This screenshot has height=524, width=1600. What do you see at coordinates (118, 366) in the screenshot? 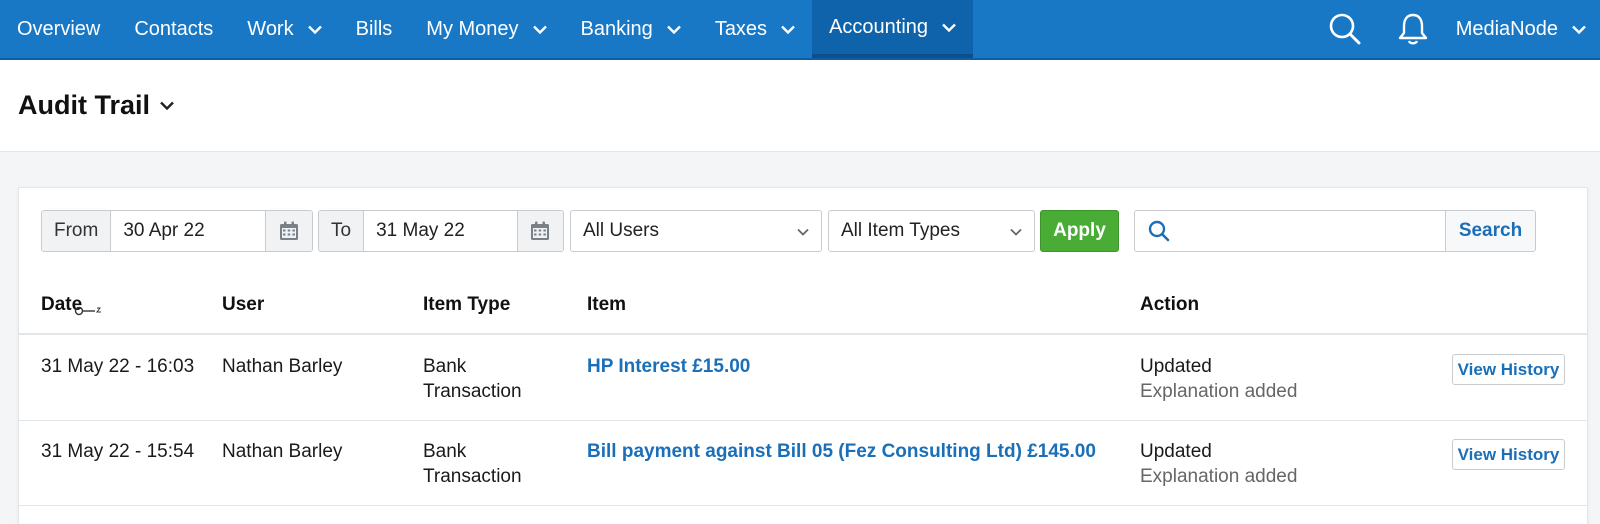
I see `row-date: 31 May 22 - 16:03` at bounding box center [118, 366].